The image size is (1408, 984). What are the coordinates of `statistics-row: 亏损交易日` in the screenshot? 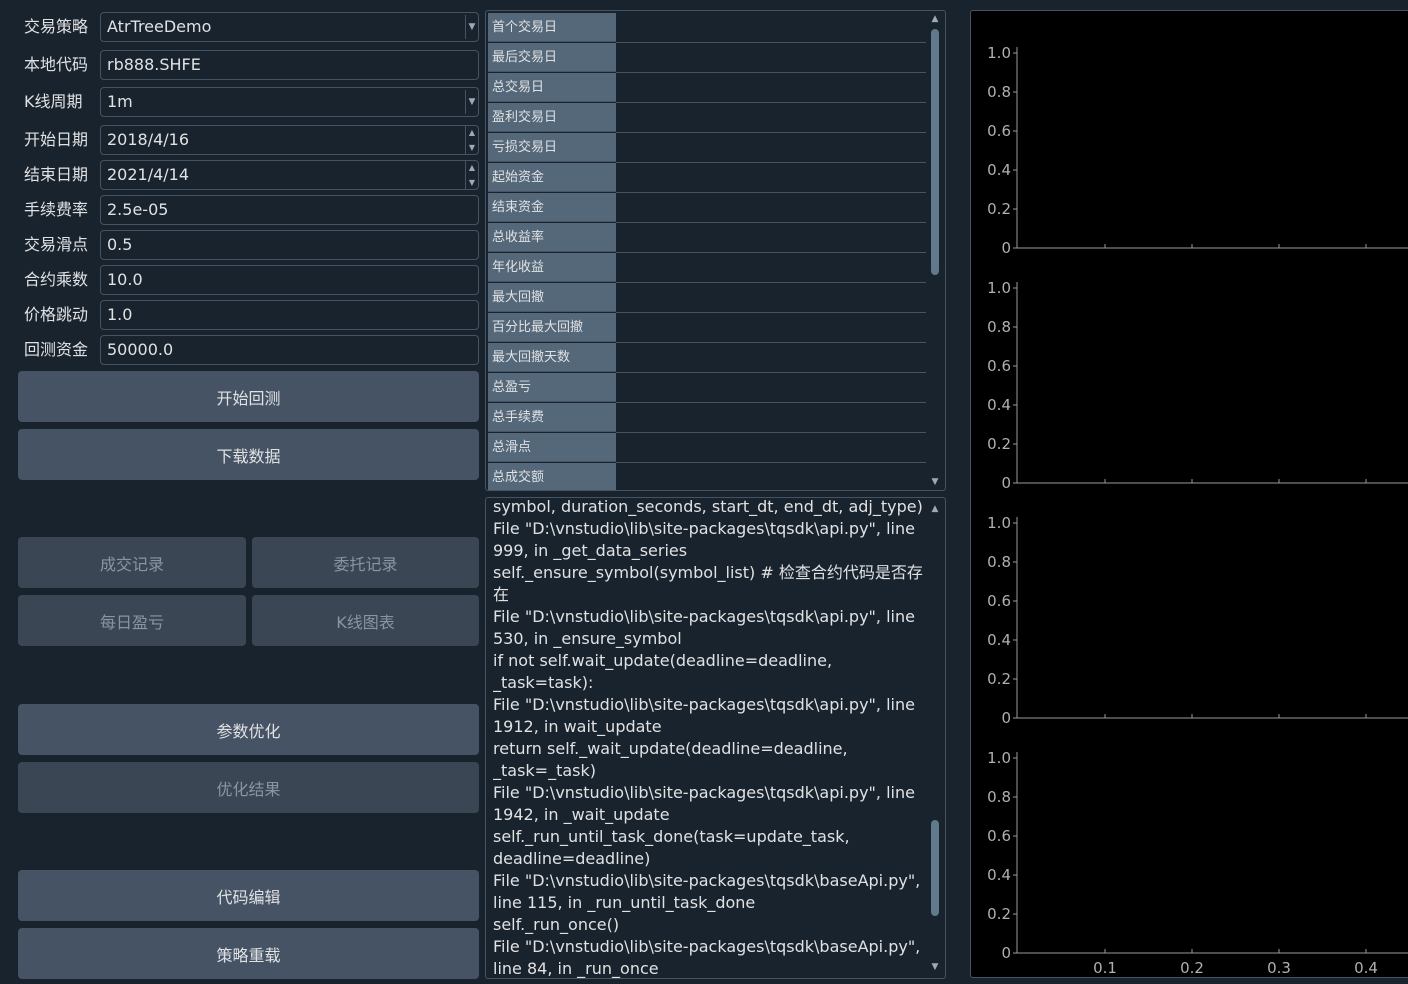 It's located at (716, 148).